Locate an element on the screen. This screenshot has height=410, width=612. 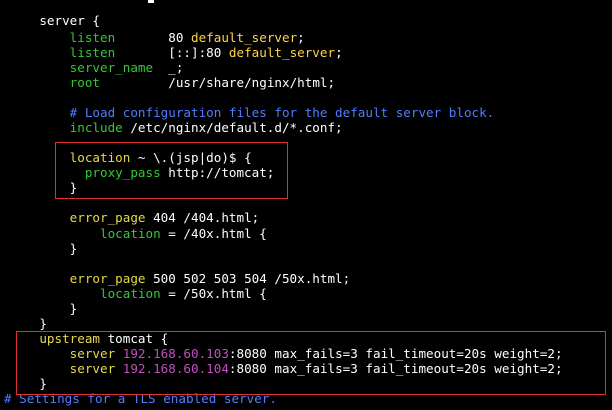
code-line: server_name _; is located at coordinates (96, 67).